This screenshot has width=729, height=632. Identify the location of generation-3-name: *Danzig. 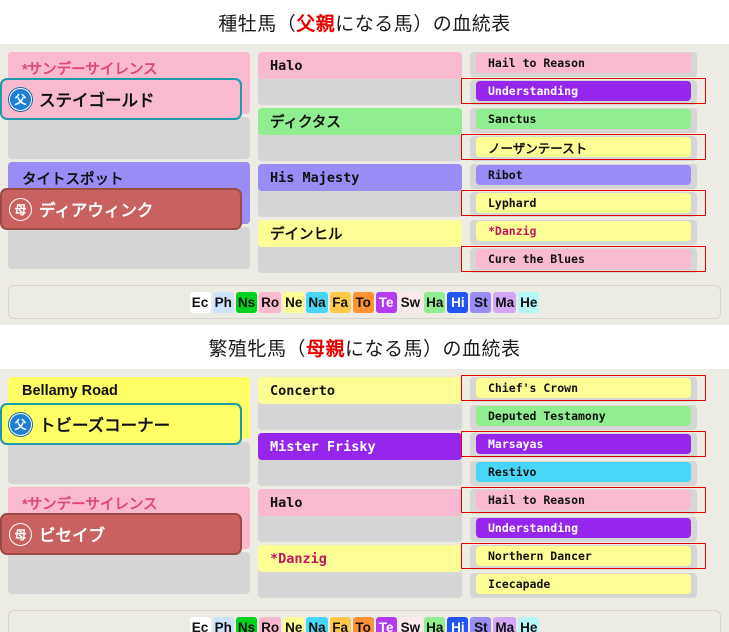
(583, 231).